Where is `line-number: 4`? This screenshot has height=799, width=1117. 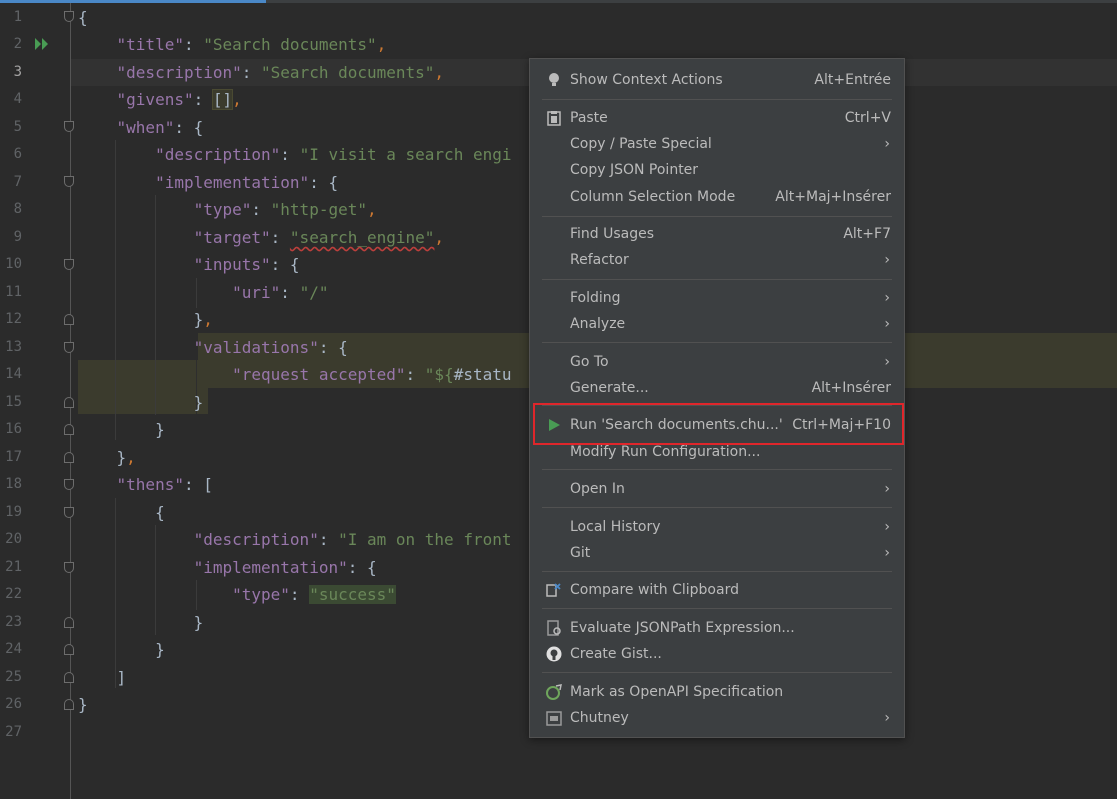
line-number: 4 is located at coordinates (17, 99).